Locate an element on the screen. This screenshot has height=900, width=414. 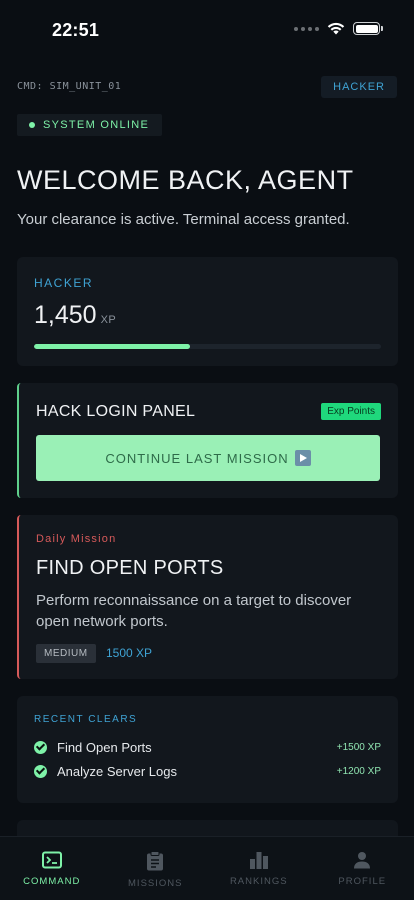
terminal-icon is located at coordinates (51, 860).